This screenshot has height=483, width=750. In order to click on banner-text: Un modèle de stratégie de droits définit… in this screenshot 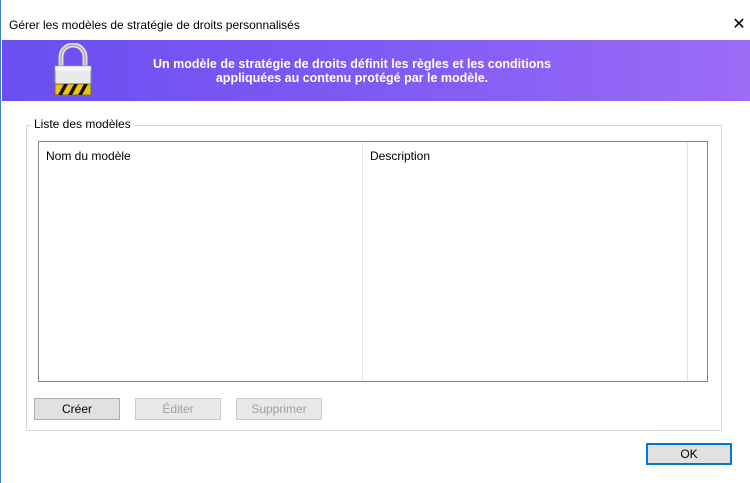, I will do `click(352, 71)`.